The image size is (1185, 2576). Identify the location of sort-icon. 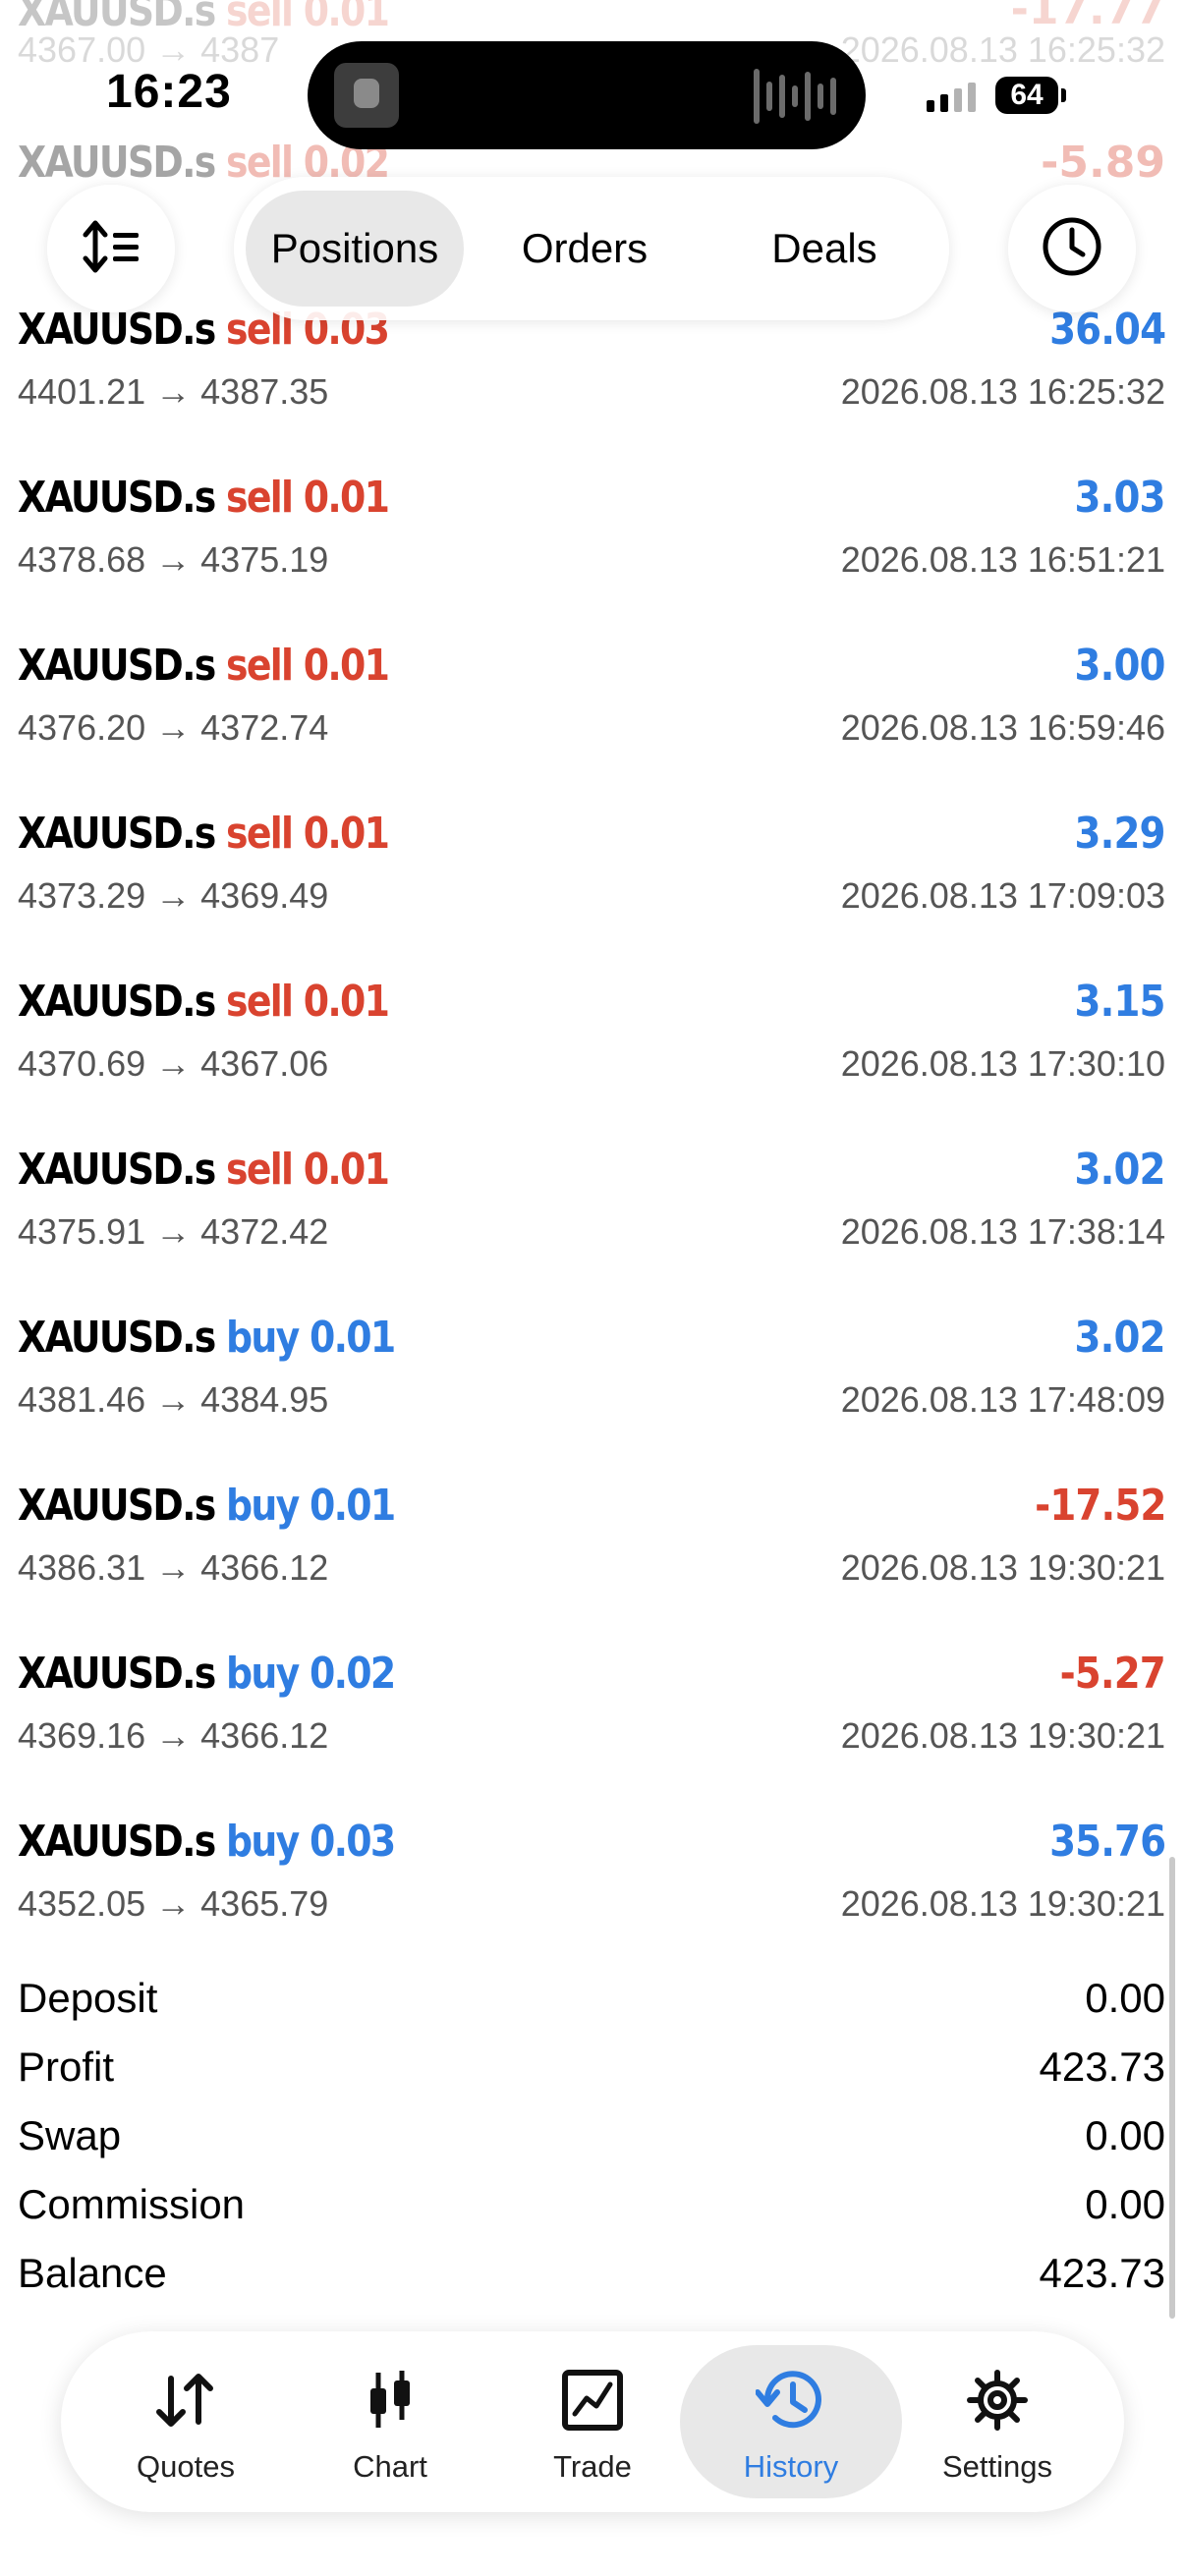
(112, 249).